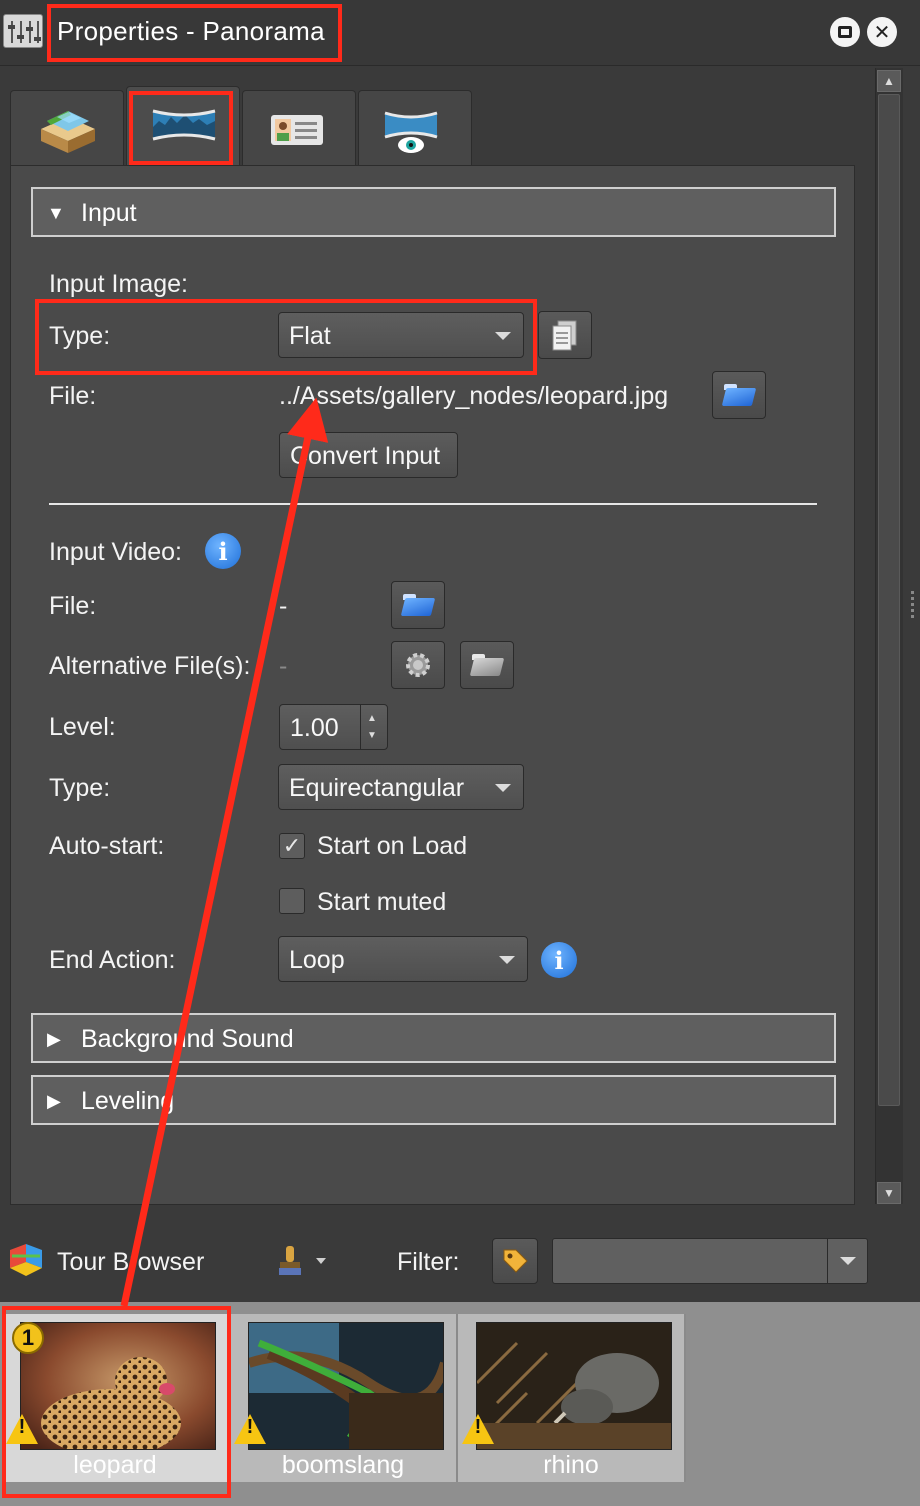  Describe the element at coordinates (68, 132) in the screenshot. I see `tour-icon` at that location.